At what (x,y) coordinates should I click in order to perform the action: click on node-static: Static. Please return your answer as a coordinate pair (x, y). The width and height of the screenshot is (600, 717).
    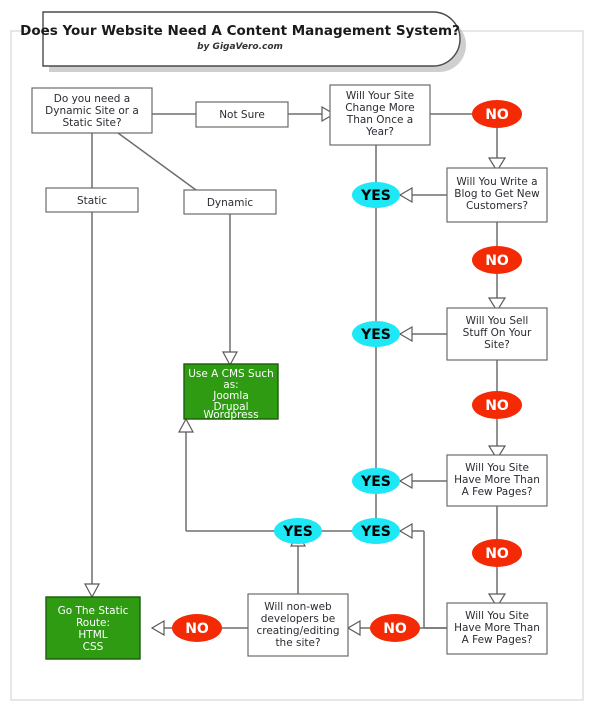
    Looking at the image, I should click on (92, 200).